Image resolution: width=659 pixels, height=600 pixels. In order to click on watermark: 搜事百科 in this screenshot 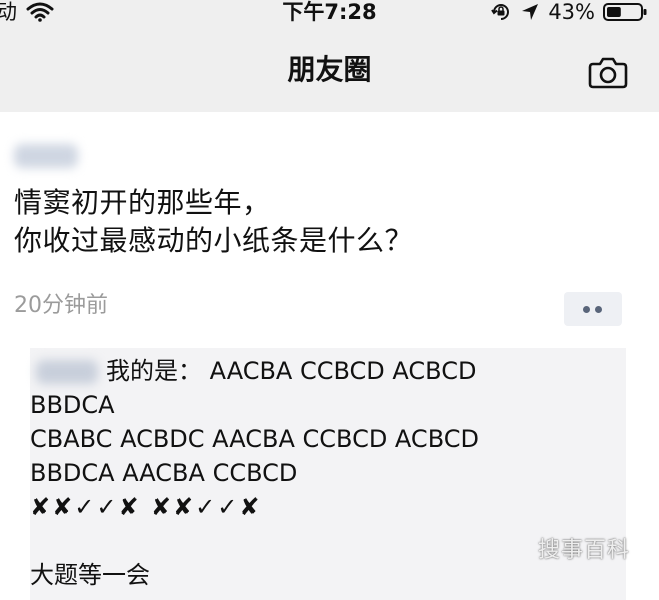, I will do `click(584, 550)`.